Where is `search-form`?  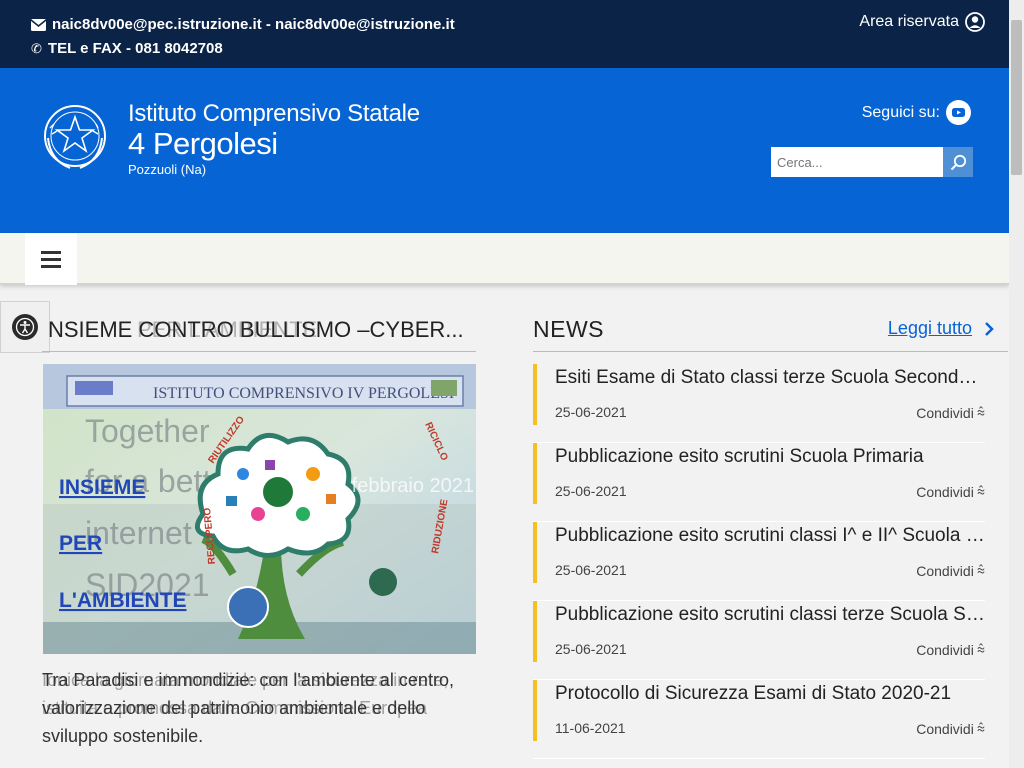 search-form is located at coordinates (872, 162).